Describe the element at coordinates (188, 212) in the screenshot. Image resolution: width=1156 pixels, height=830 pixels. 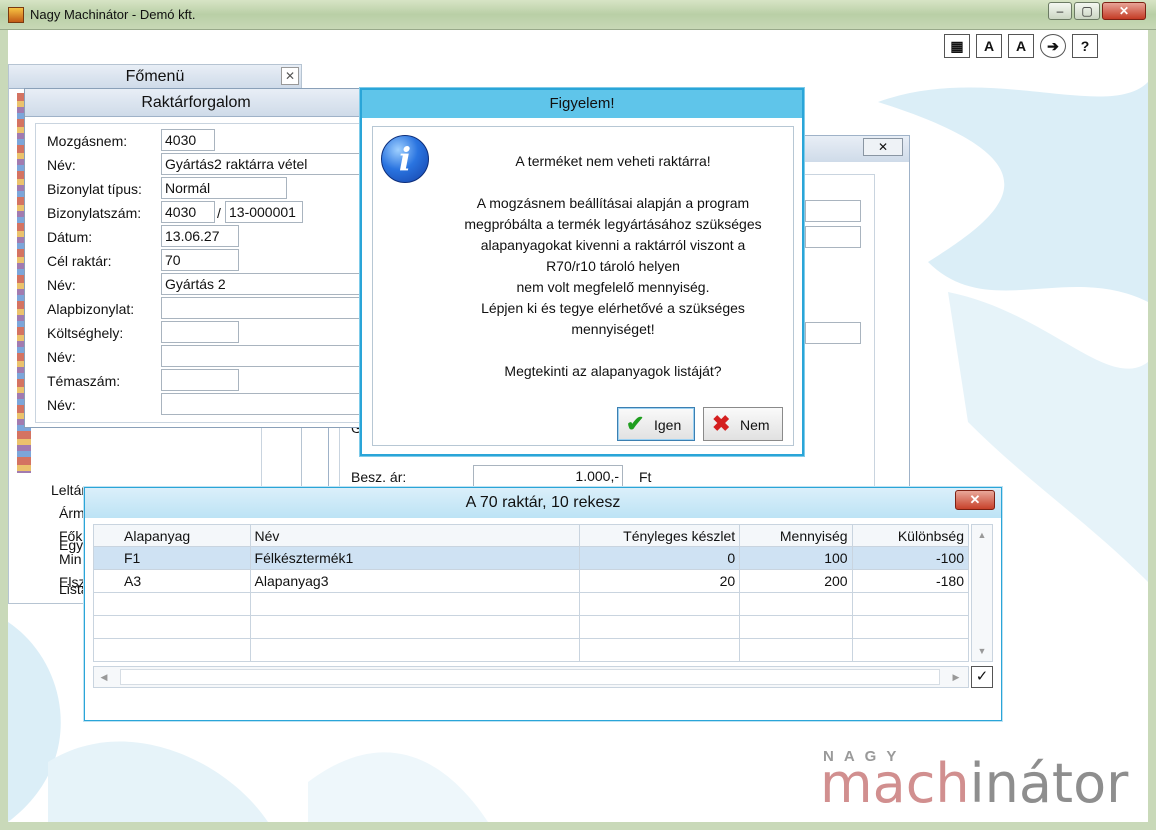
I see `bizonylatszam-prefix-field: 4030` at that location.